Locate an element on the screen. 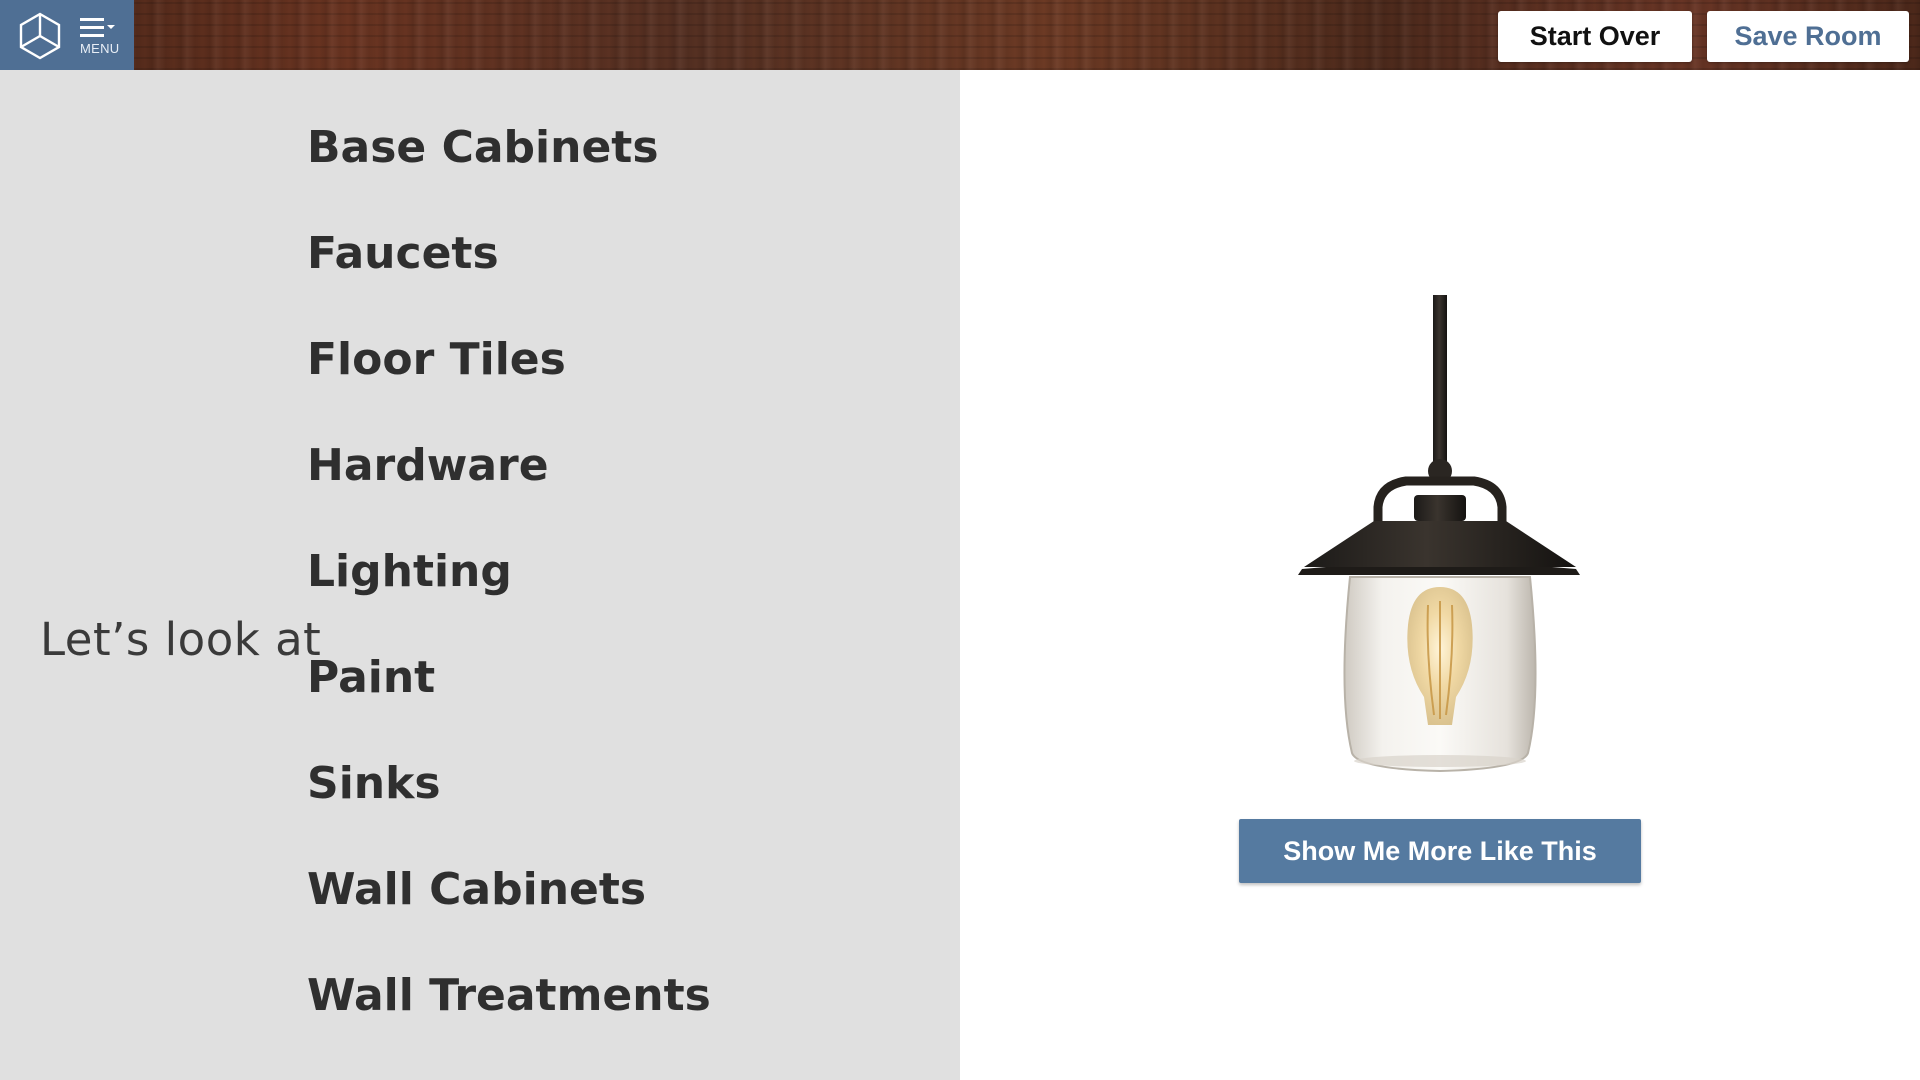 The width and height of the screenshot is (1920, 1080). category-wall-cabinets: Wall Cabinets is located at coordinates (476, 889).